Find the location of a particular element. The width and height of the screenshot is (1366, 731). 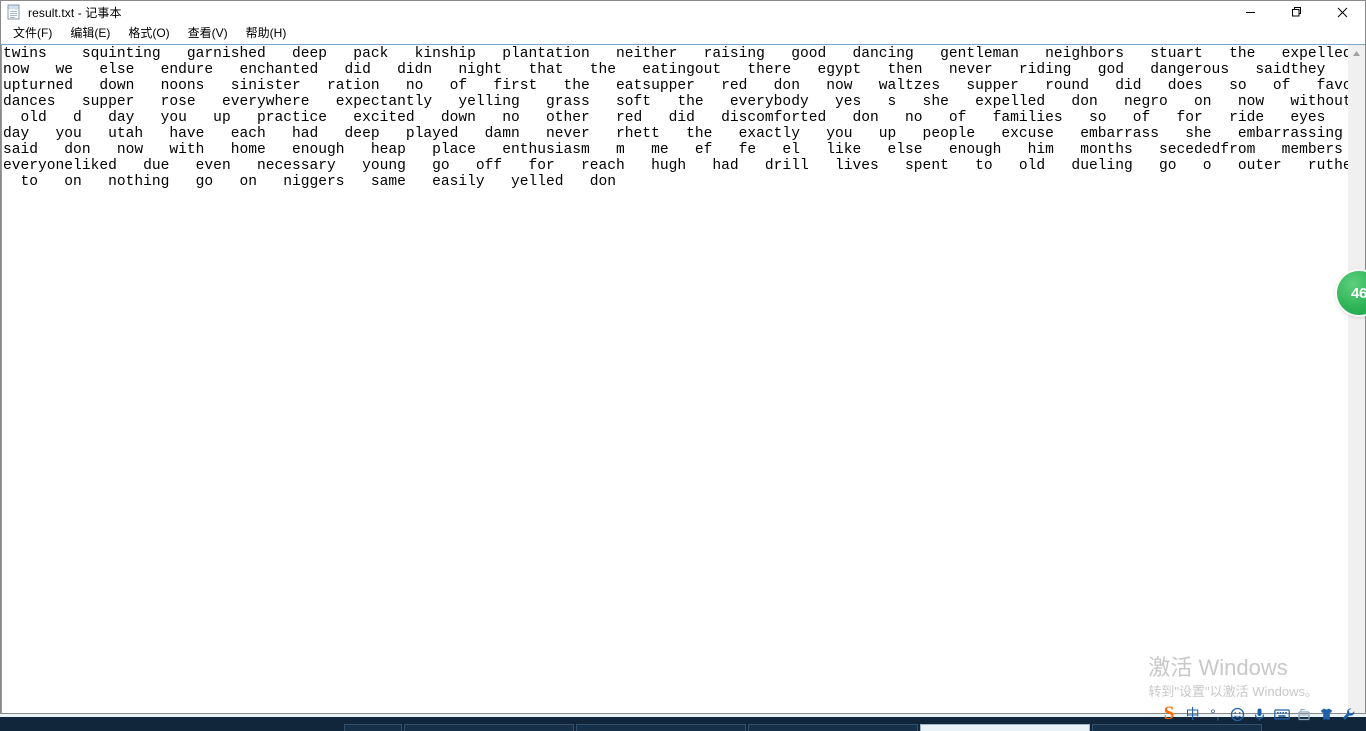

window-controls is located at coordinates (1296, 12).